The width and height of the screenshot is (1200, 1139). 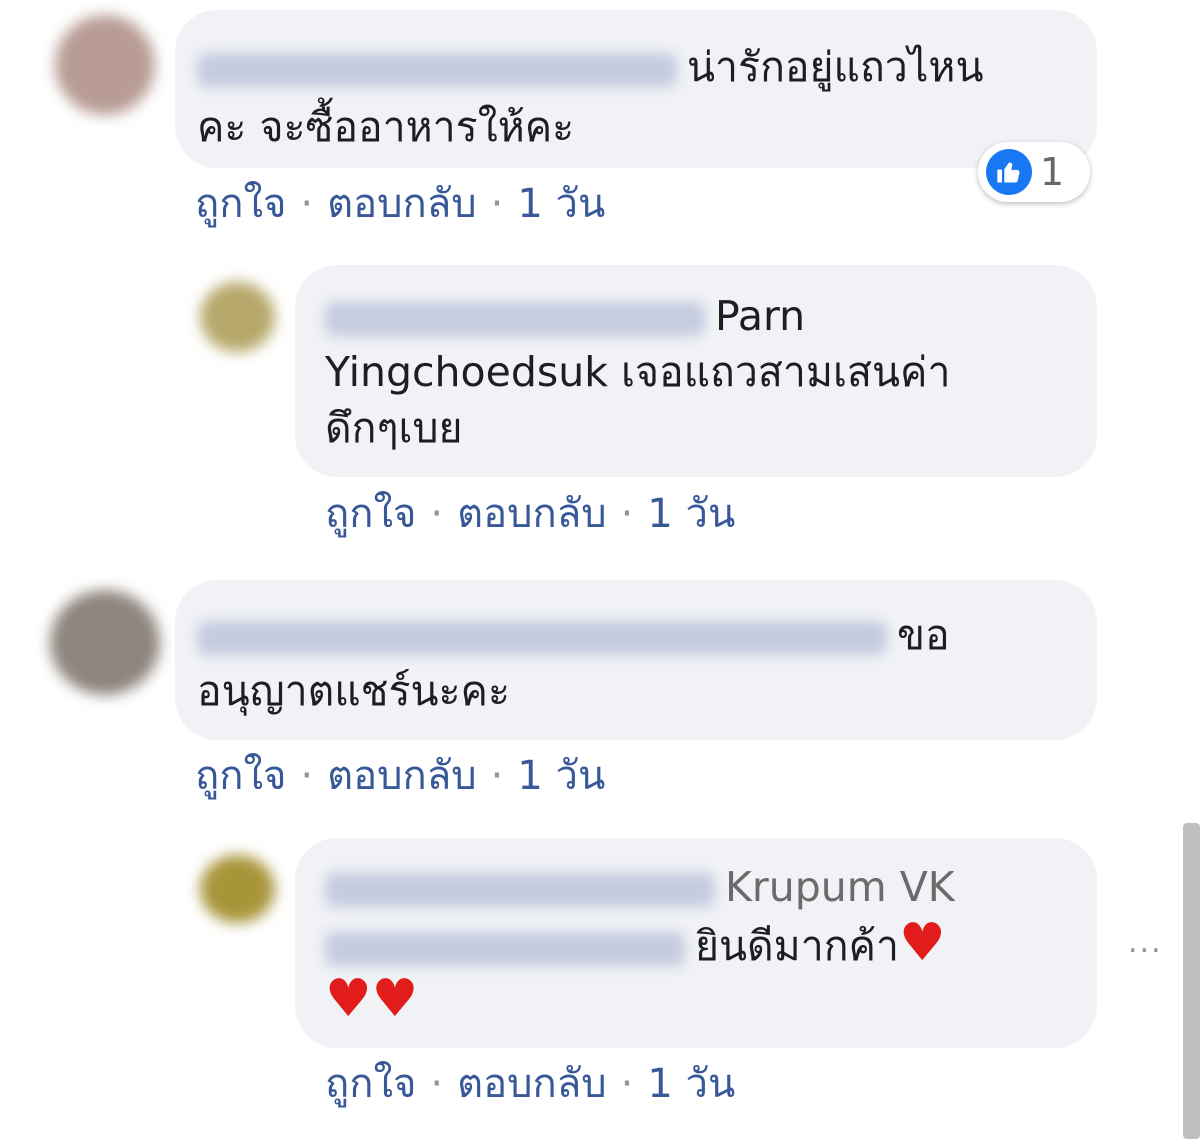 I want to click on comment-bubble: ขอ อนุญาตแชร์นะคะ, so click(x=636, y=660).